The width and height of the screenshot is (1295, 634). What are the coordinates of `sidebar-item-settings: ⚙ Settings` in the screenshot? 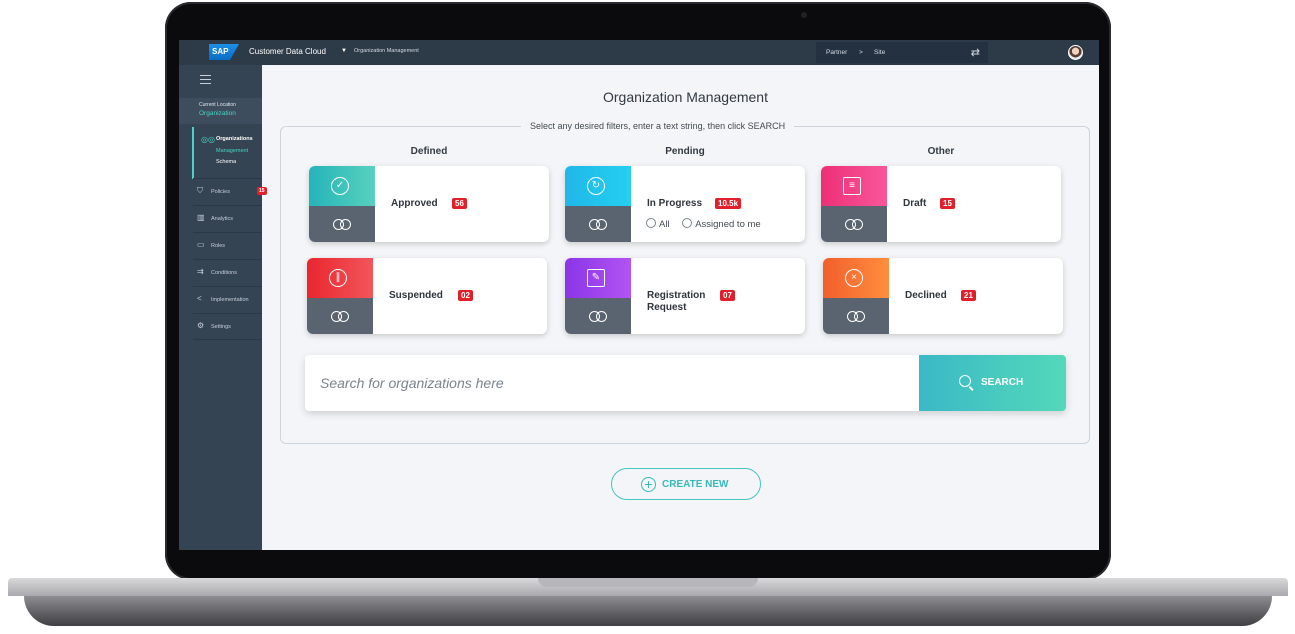 It's located at (227, 326).